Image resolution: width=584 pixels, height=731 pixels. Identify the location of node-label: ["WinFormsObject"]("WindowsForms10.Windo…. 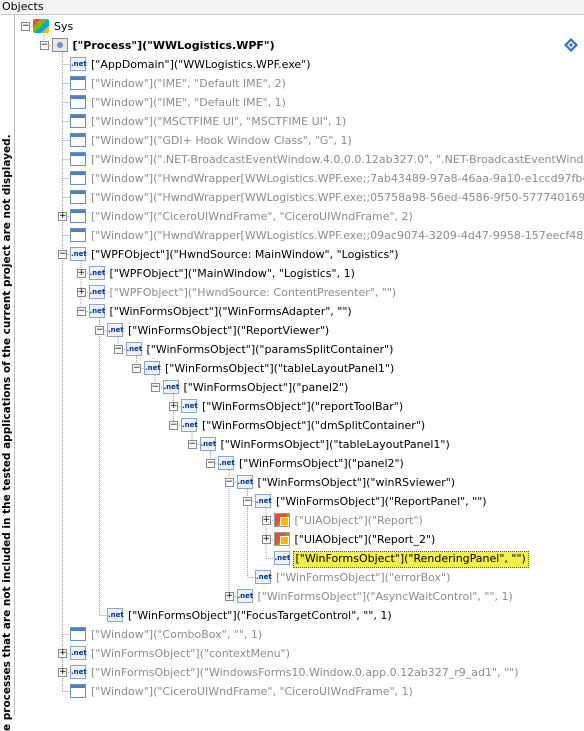
(305, 672).